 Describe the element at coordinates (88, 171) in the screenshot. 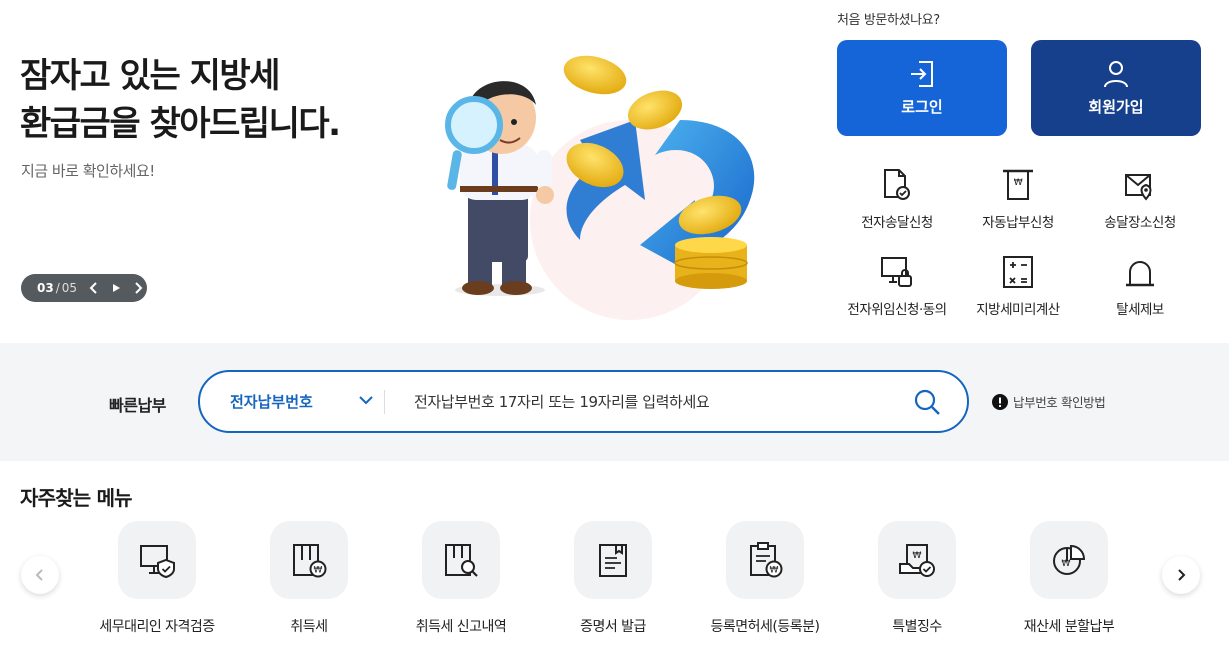

I see `hero-subtitle: 지금 바로 확인하세요!` at that location.